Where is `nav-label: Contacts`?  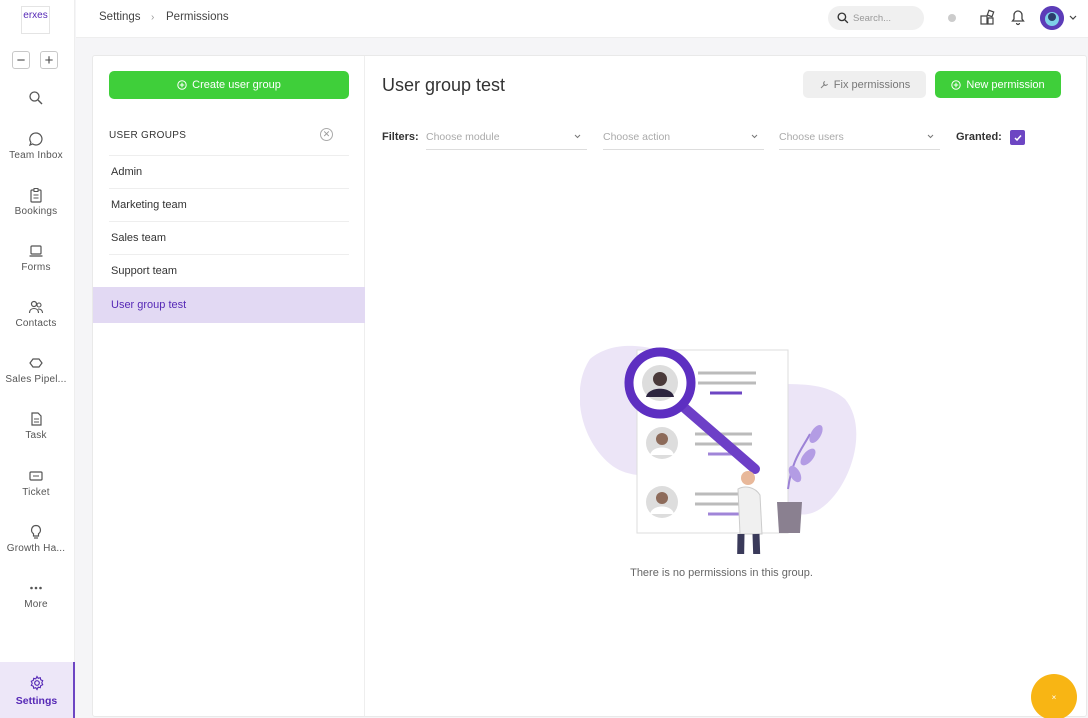
nav-label: Contacts is located at coordinates (36, 323).